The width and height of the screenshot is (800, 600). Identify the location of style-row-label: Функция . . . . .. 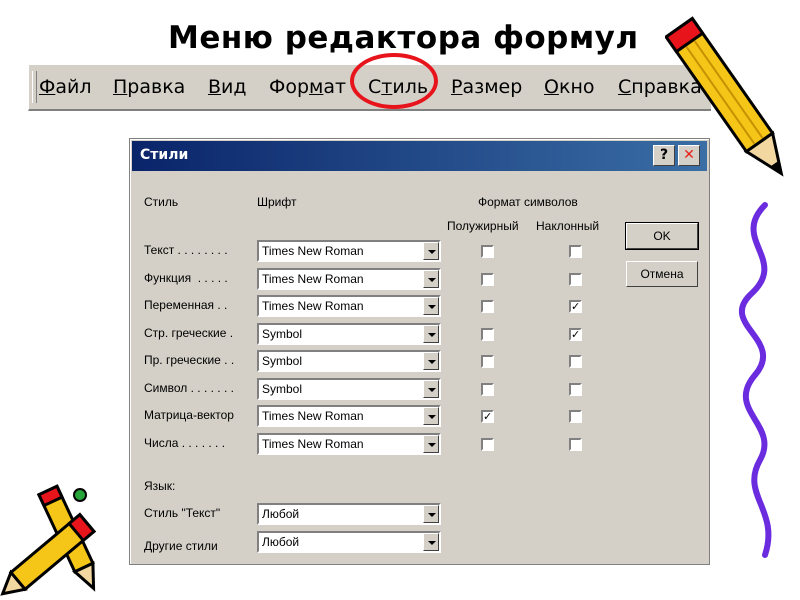
(186, 278).